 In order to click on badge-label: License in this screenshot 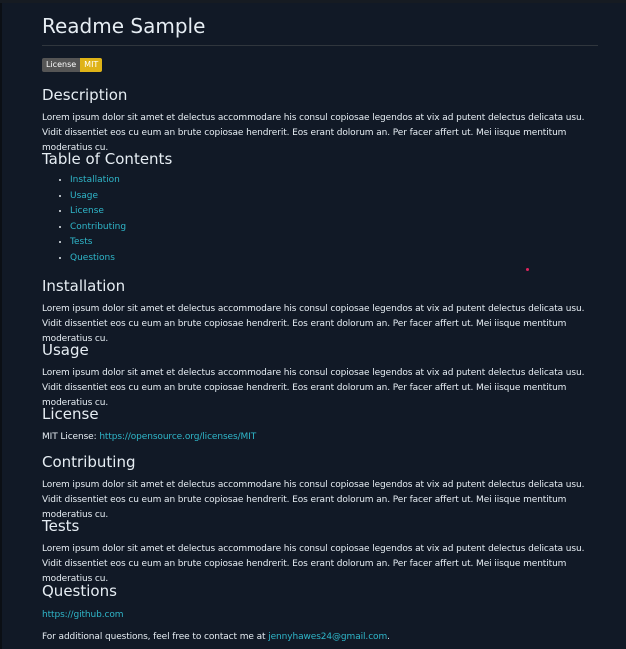, I will do `click(61, 65)`.